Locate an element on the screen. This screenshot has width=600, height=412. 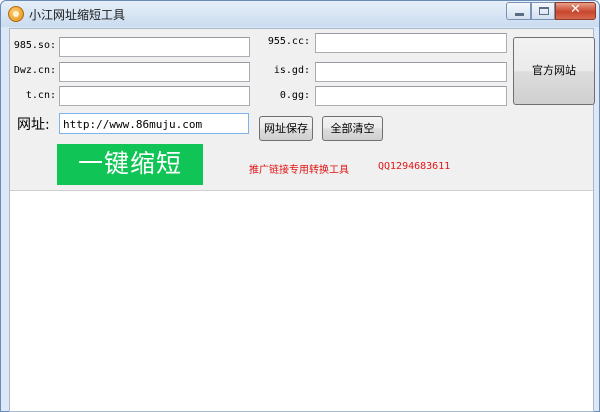
label-dwz-cn: Dwz.cn: is located at coordinates (34, 70).